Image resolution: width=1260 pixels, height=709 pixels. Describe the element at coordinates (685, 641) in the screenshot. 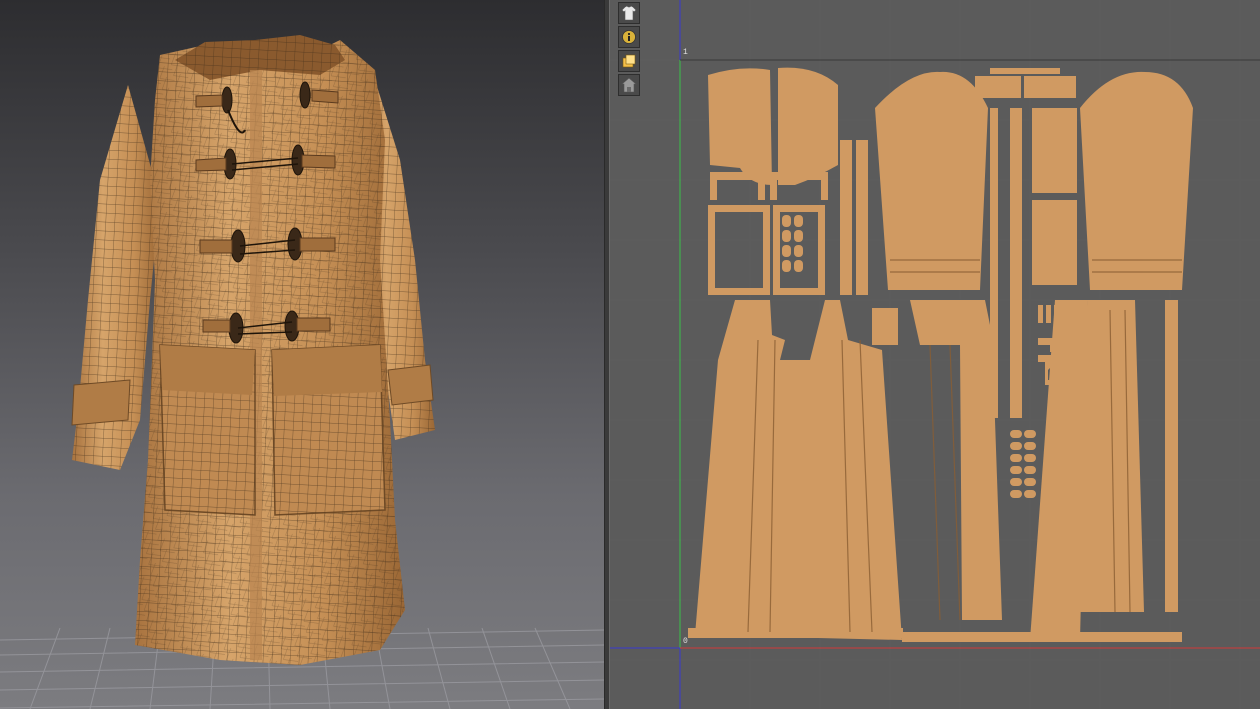

I see `axis-origin-label: 0` at that location.